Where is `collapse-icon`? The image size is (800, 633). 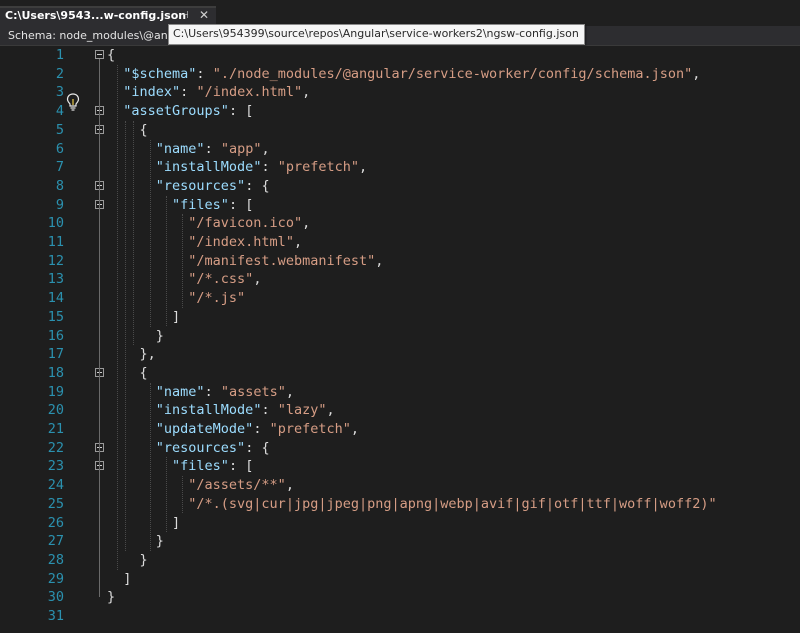 collapse-icon is located at coordinates (99, 54).